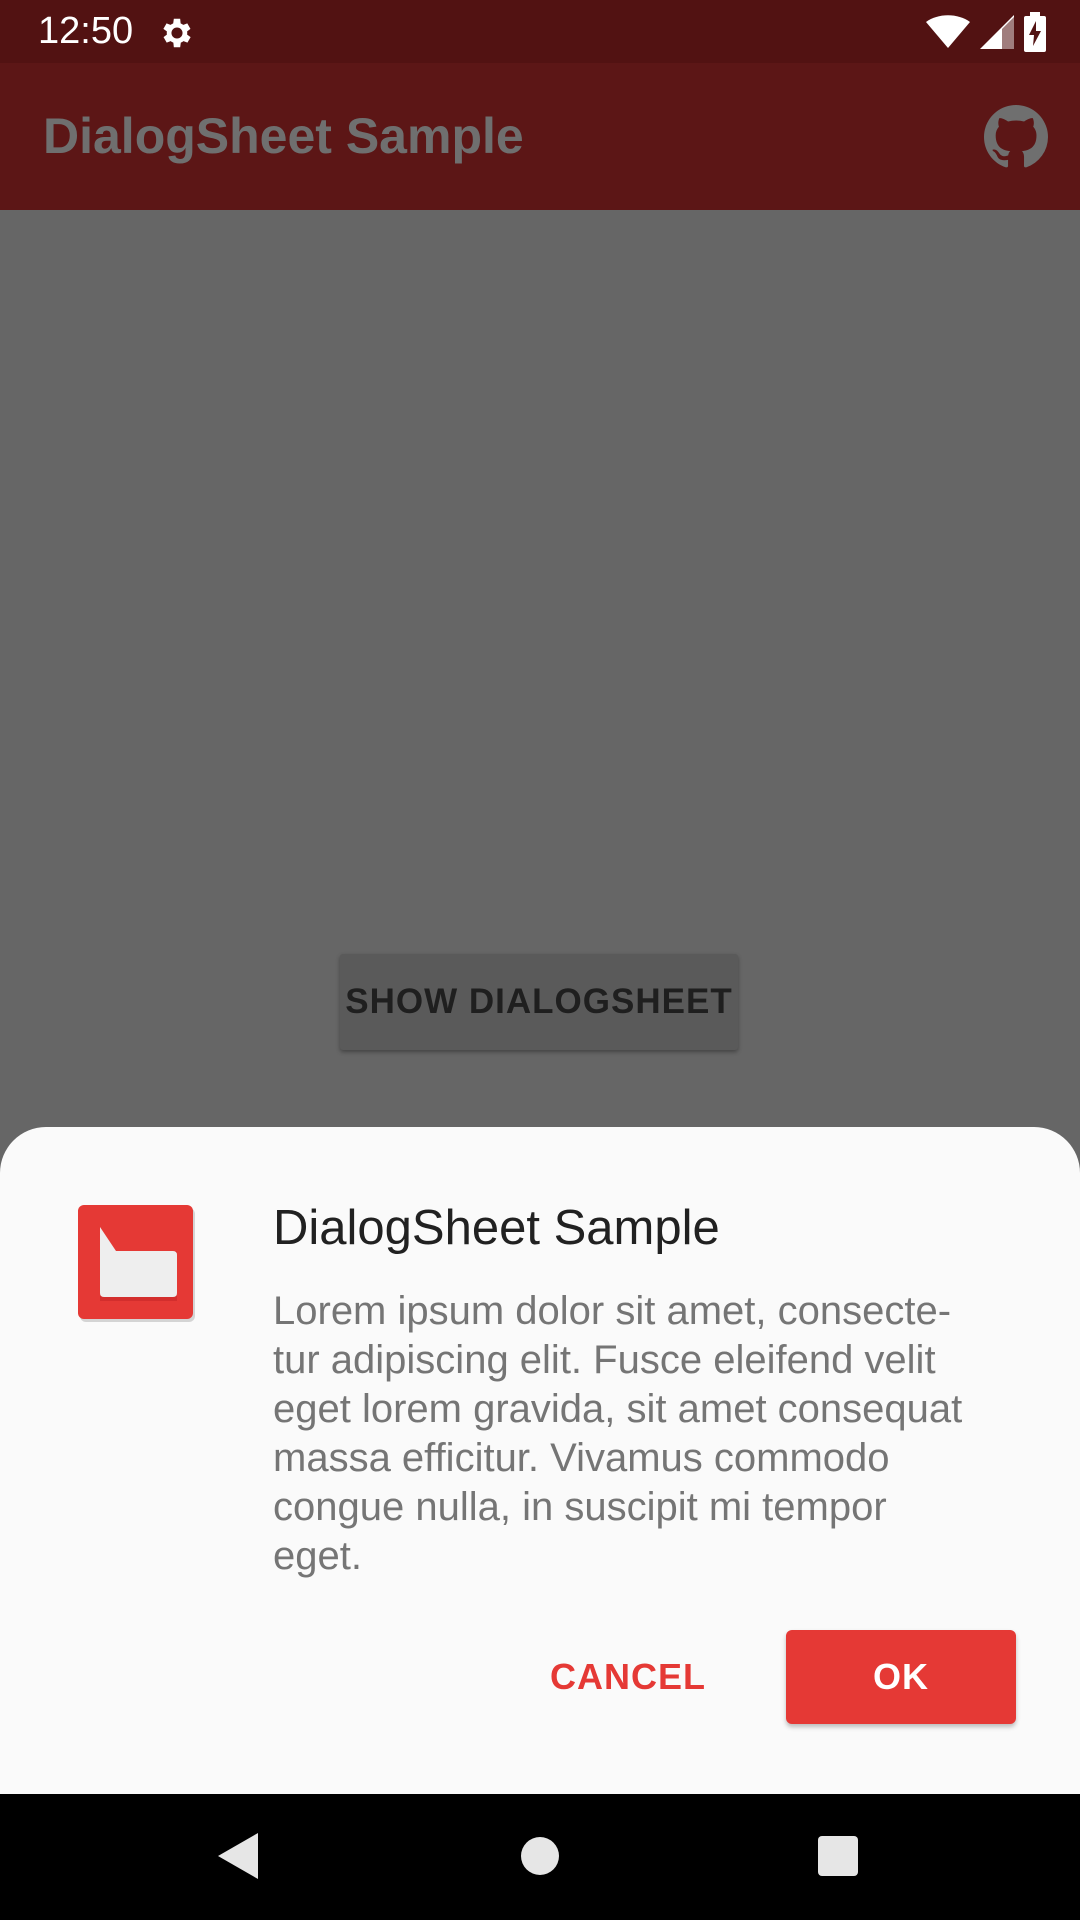 This screenshot has height=1920, width=1080. Describe the element at coordinates (1035, 32) in the screenshot. I see `battery-charging-icon` at that location.